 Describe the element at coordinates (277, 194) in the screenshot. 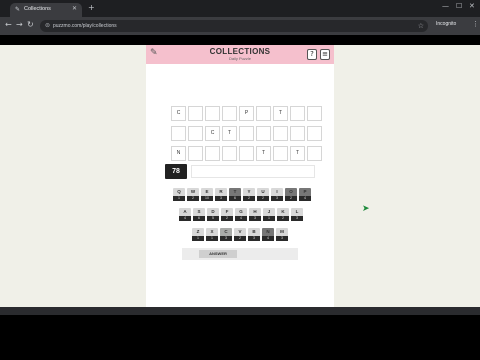

I see `key-i: I3` at that location.